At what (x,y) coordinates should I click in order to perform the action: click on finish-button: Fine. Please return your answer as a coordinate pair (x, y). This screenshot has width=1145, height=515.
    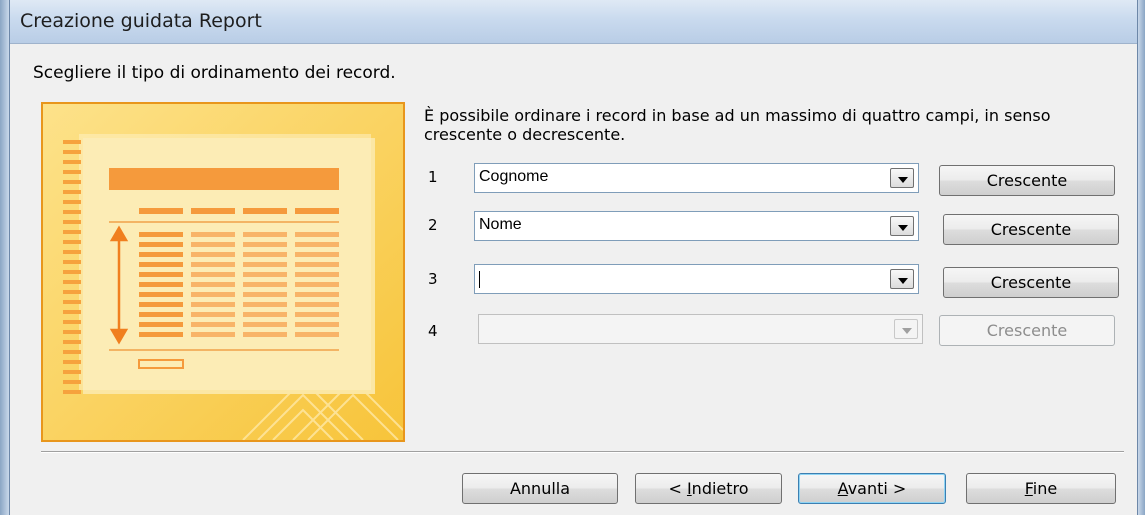
    Looking at the image, I should click on (1041, 488).